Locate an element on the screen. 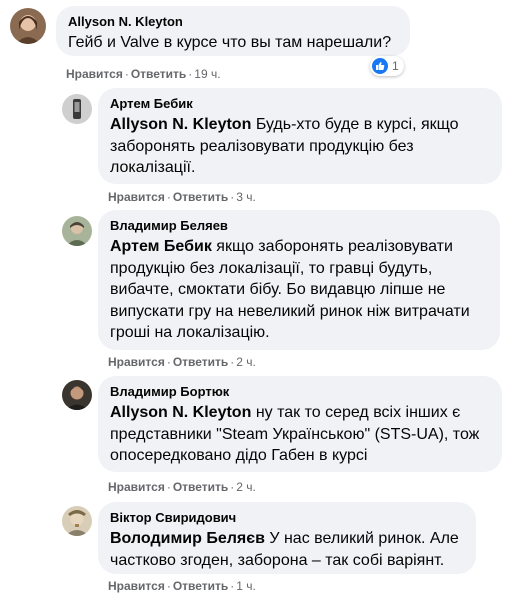 The width and height of the screenshot is (528, 600). reaction-badge: 1 is located at coordinates (387, 66).